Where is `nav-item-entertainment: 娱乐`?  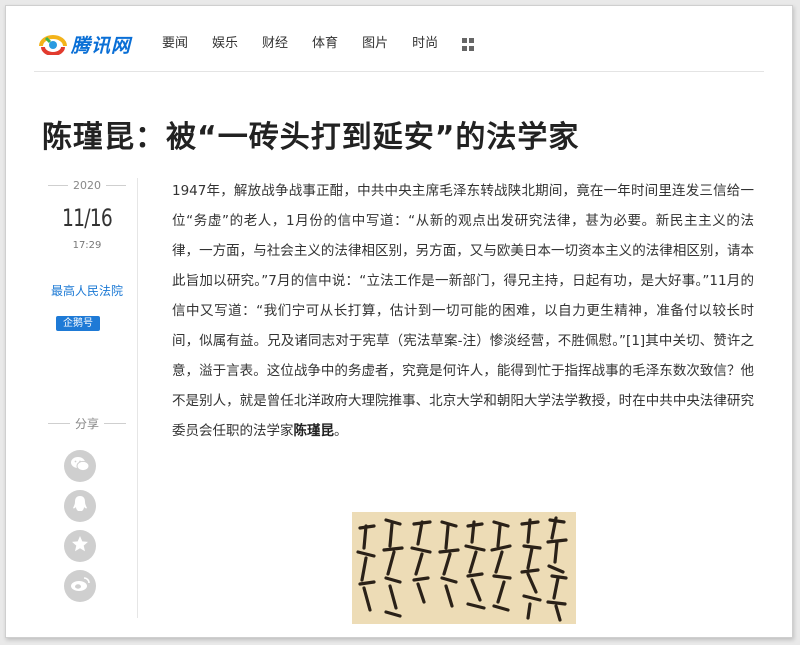
nav-item-entertainment: 娱乐 is located at coordinates (225, 44).